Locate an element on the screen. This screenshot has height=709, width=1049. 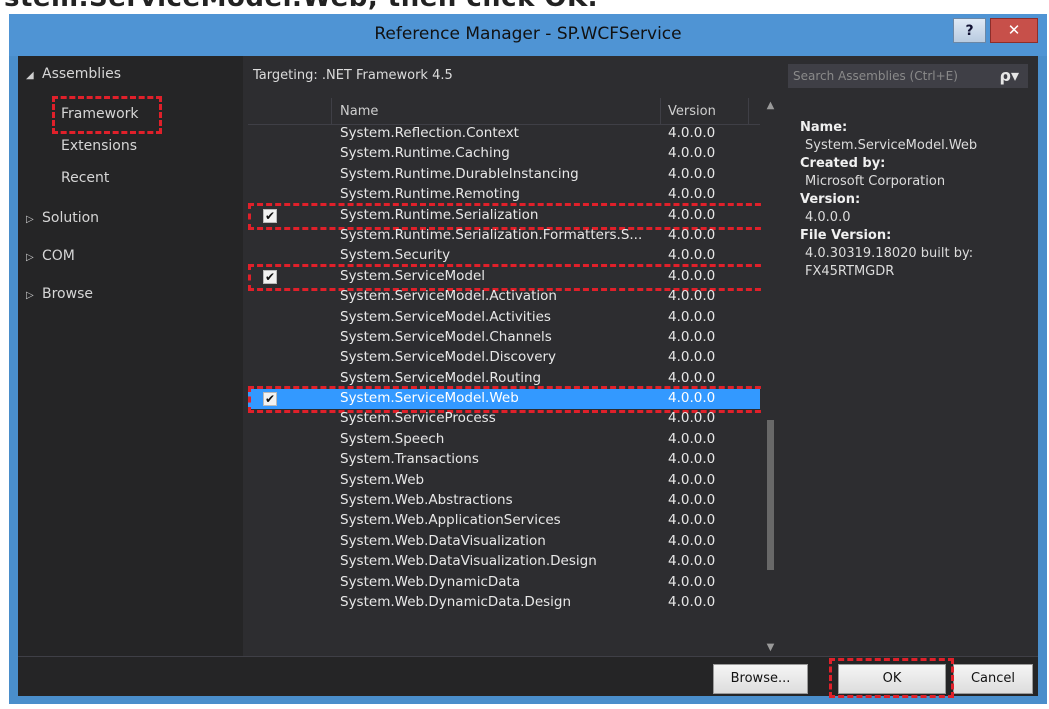
assembly-name: System.ServiceModel.Channels is located at coordinates (446, 336).